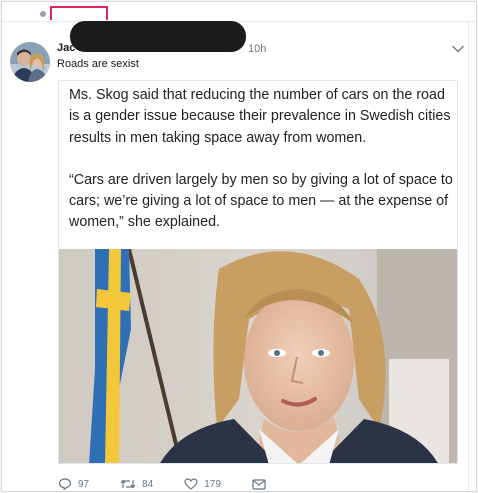  What do you see at coordinates (43, 14) in the screenshot?
I see `thread-dot` at bounding box center [43, 14].